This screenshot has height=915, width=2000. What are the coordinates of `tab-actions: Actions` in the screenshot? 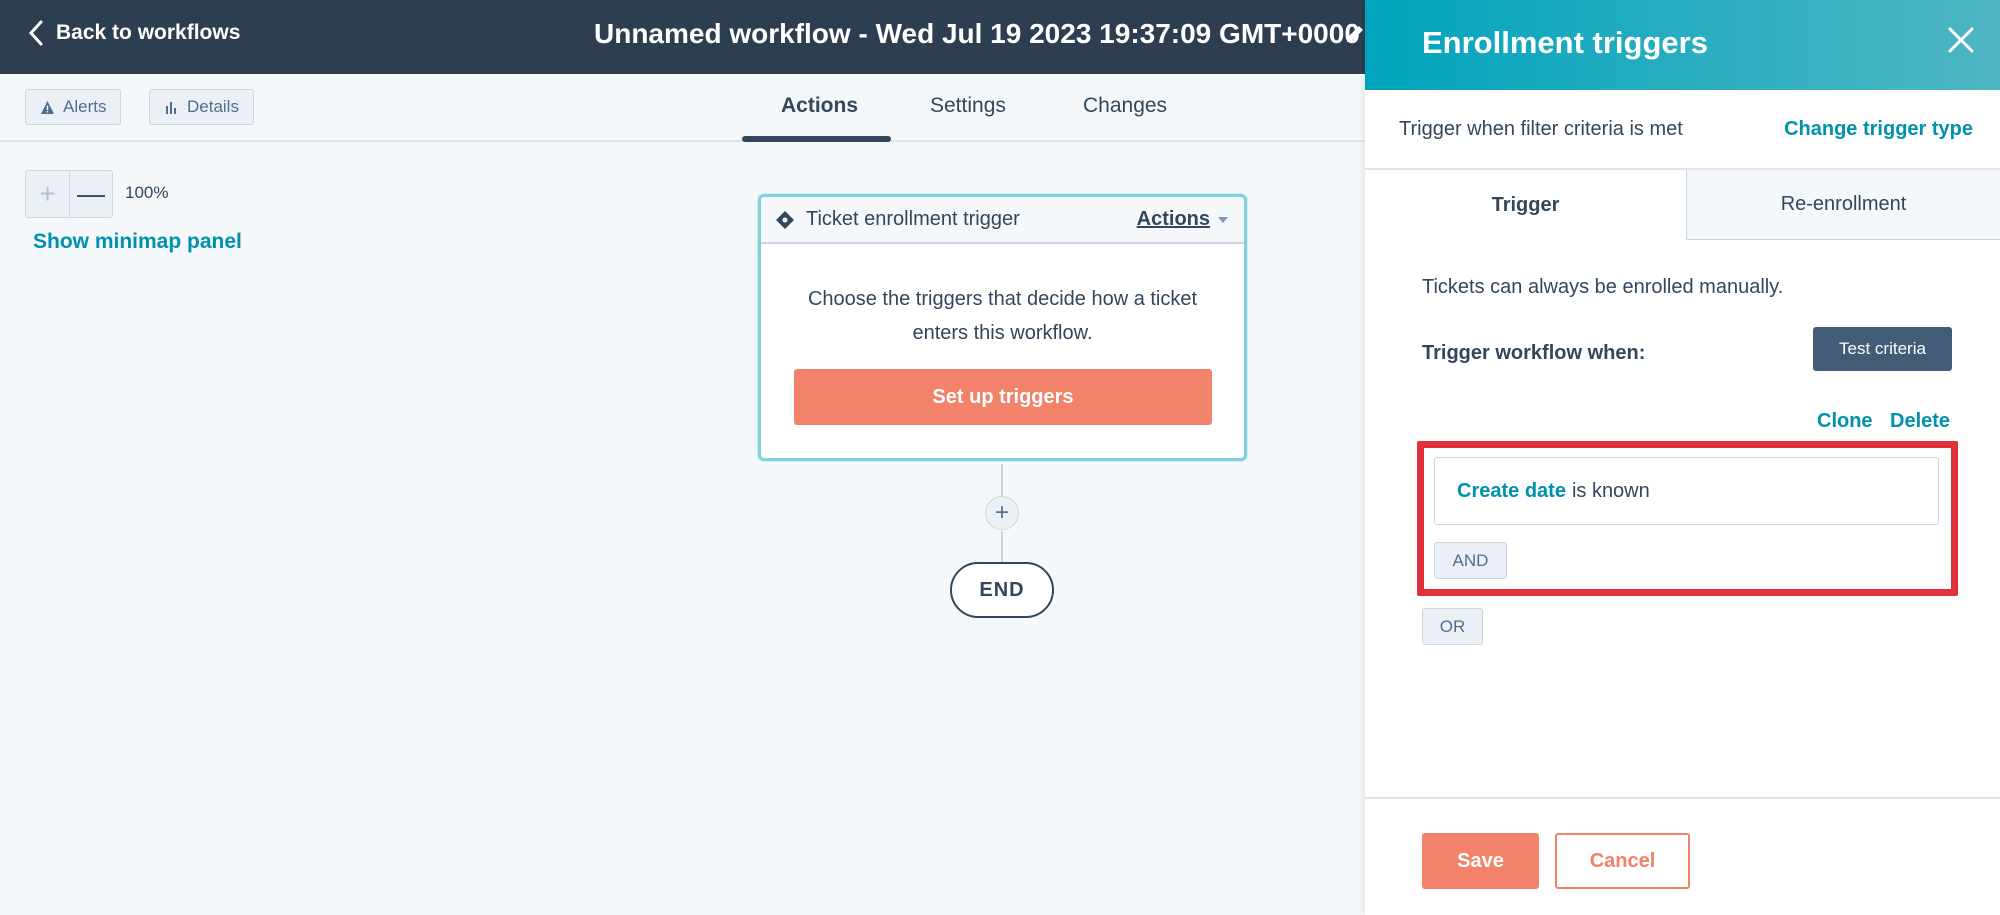 It's located at (819, 106).